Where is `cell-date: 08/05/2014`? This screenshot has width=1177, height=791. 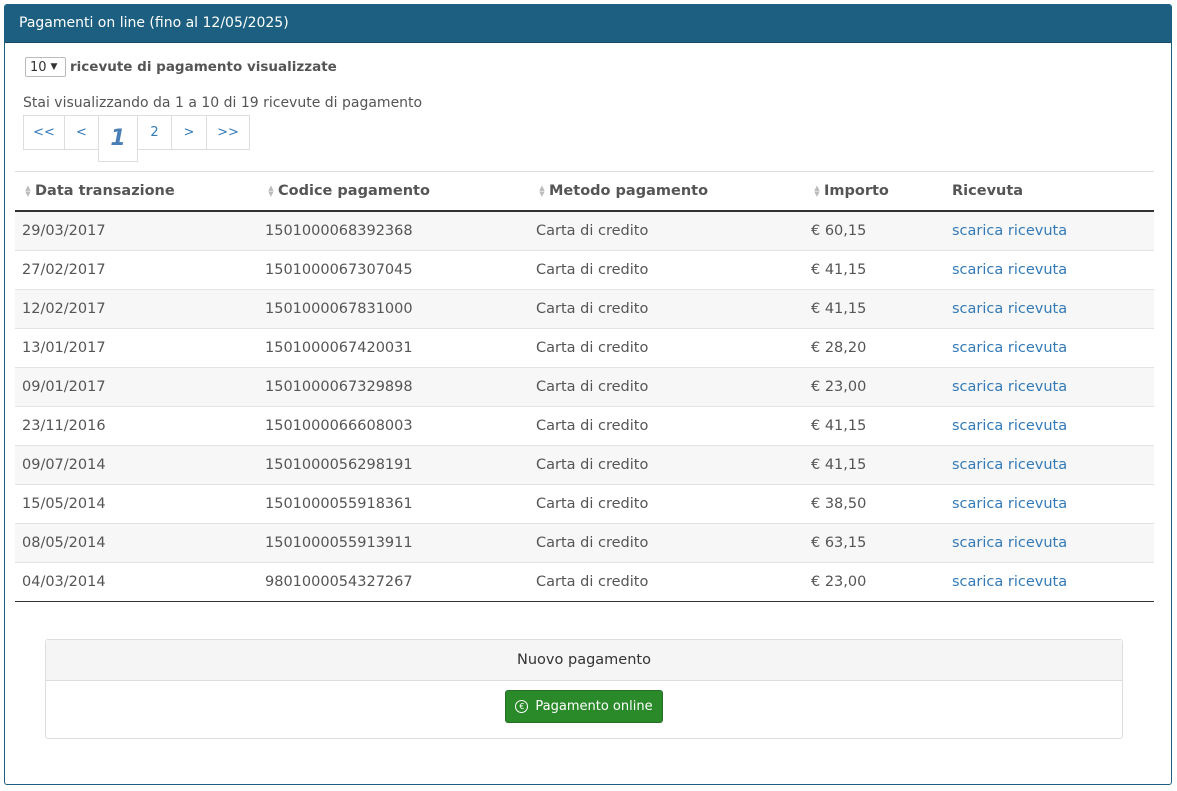
cell-date: 08/05/2014 is located at coordinates (140, 543).